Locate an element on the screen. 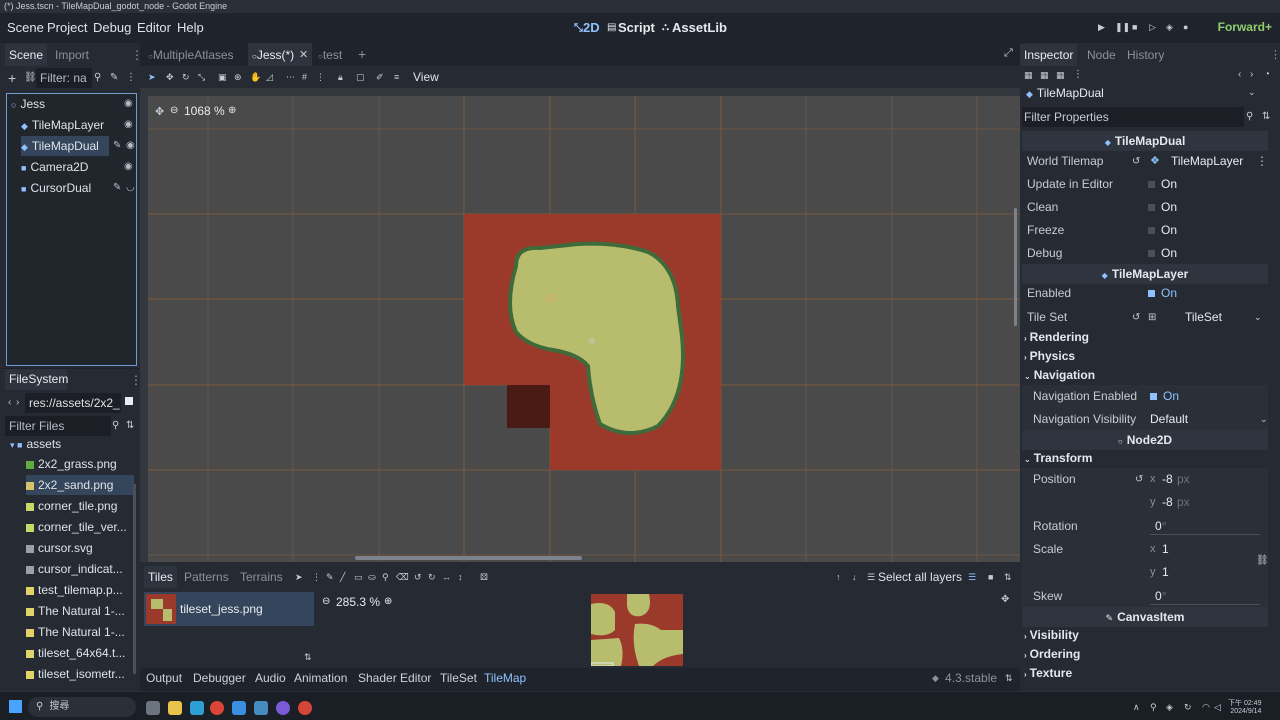  highlight-layer-icon: ☰ is located at coordinates (972, 577).